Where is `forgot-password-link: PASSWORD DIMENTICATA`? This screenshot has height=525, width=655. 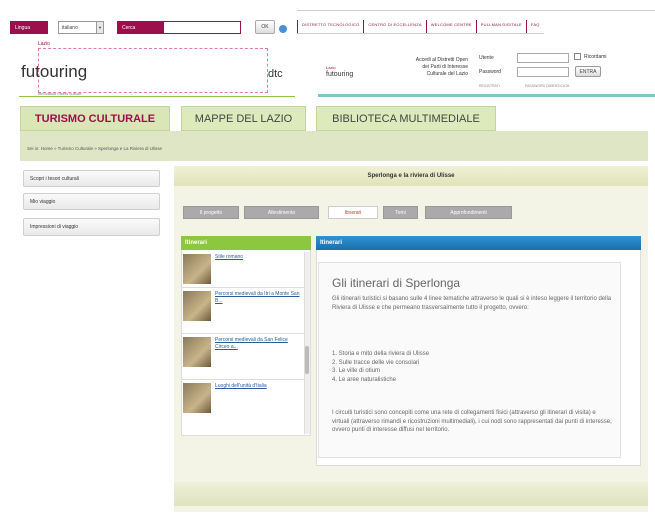 forgot-password-link: PASSWORD DIMENTICATA is located at coordinates (547, 86).